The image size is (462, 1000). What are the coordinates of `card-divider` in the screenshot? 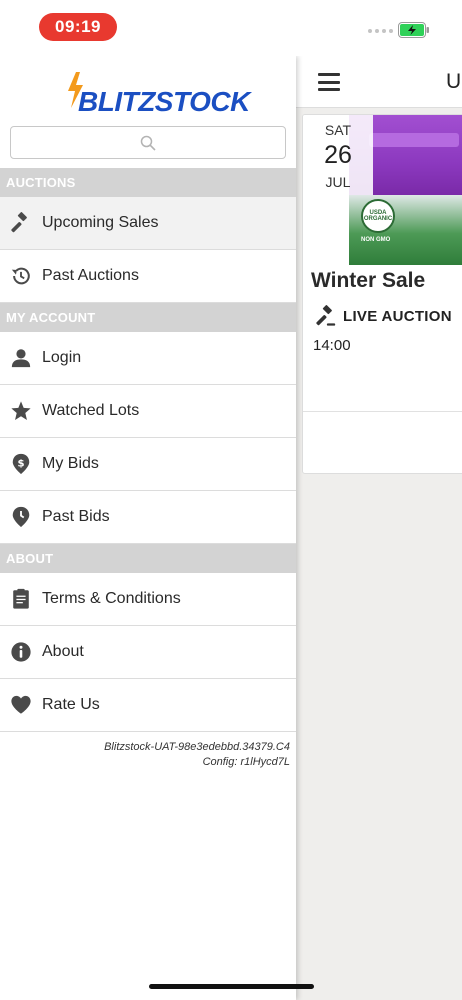 It's located at (382, 411).